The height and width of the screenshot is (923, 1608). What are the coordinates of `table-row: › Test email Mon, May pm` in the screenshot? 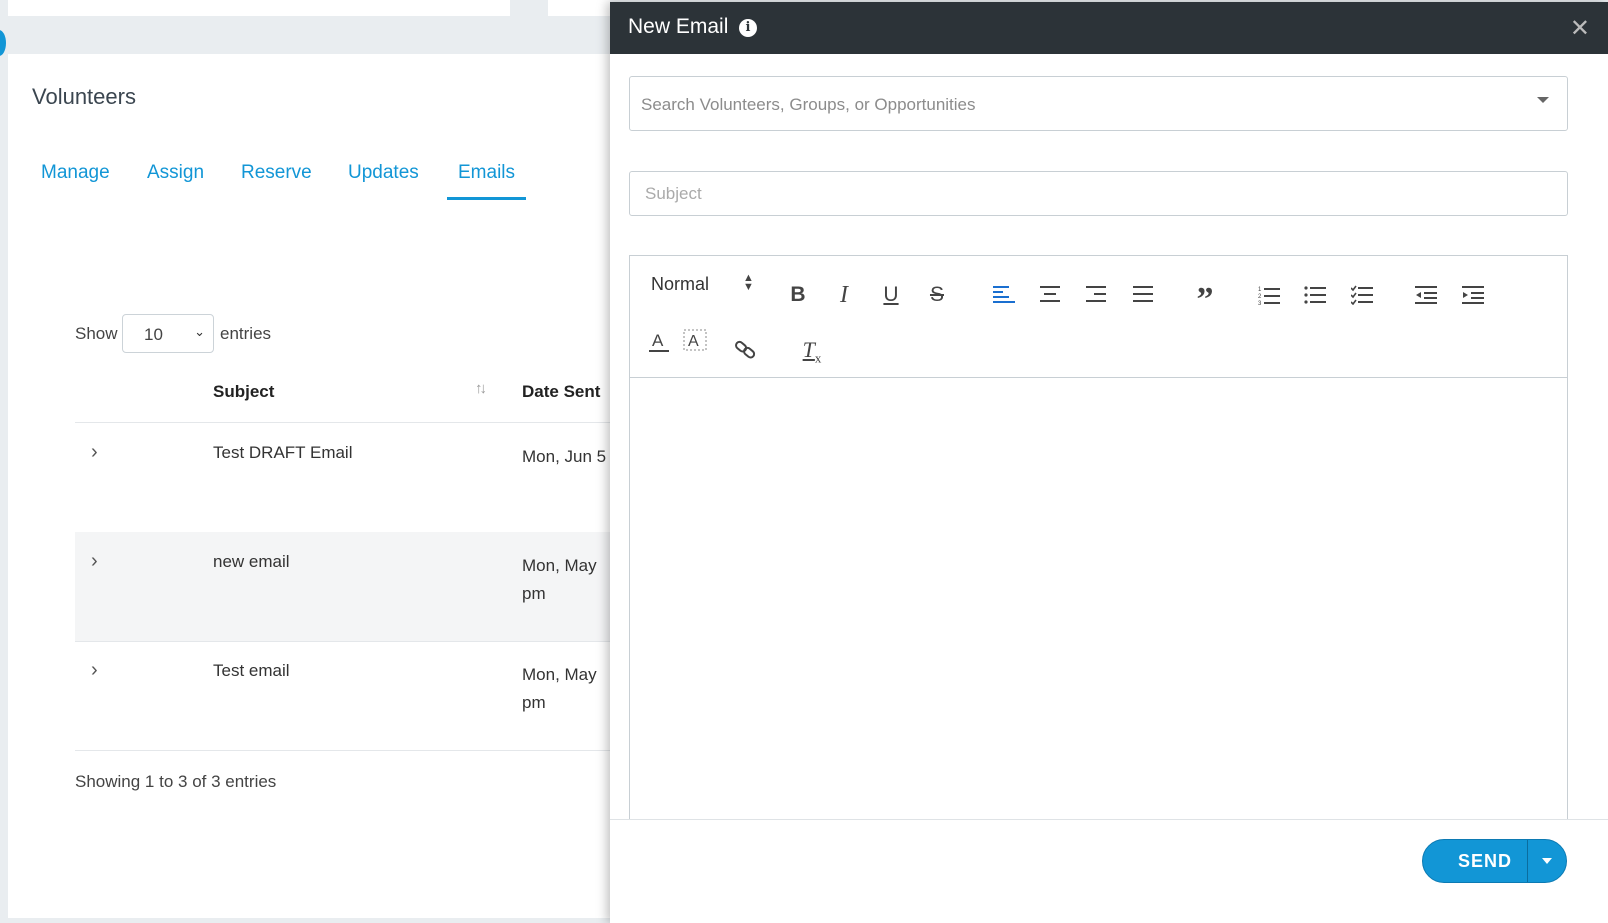 It's located at (342, 696).